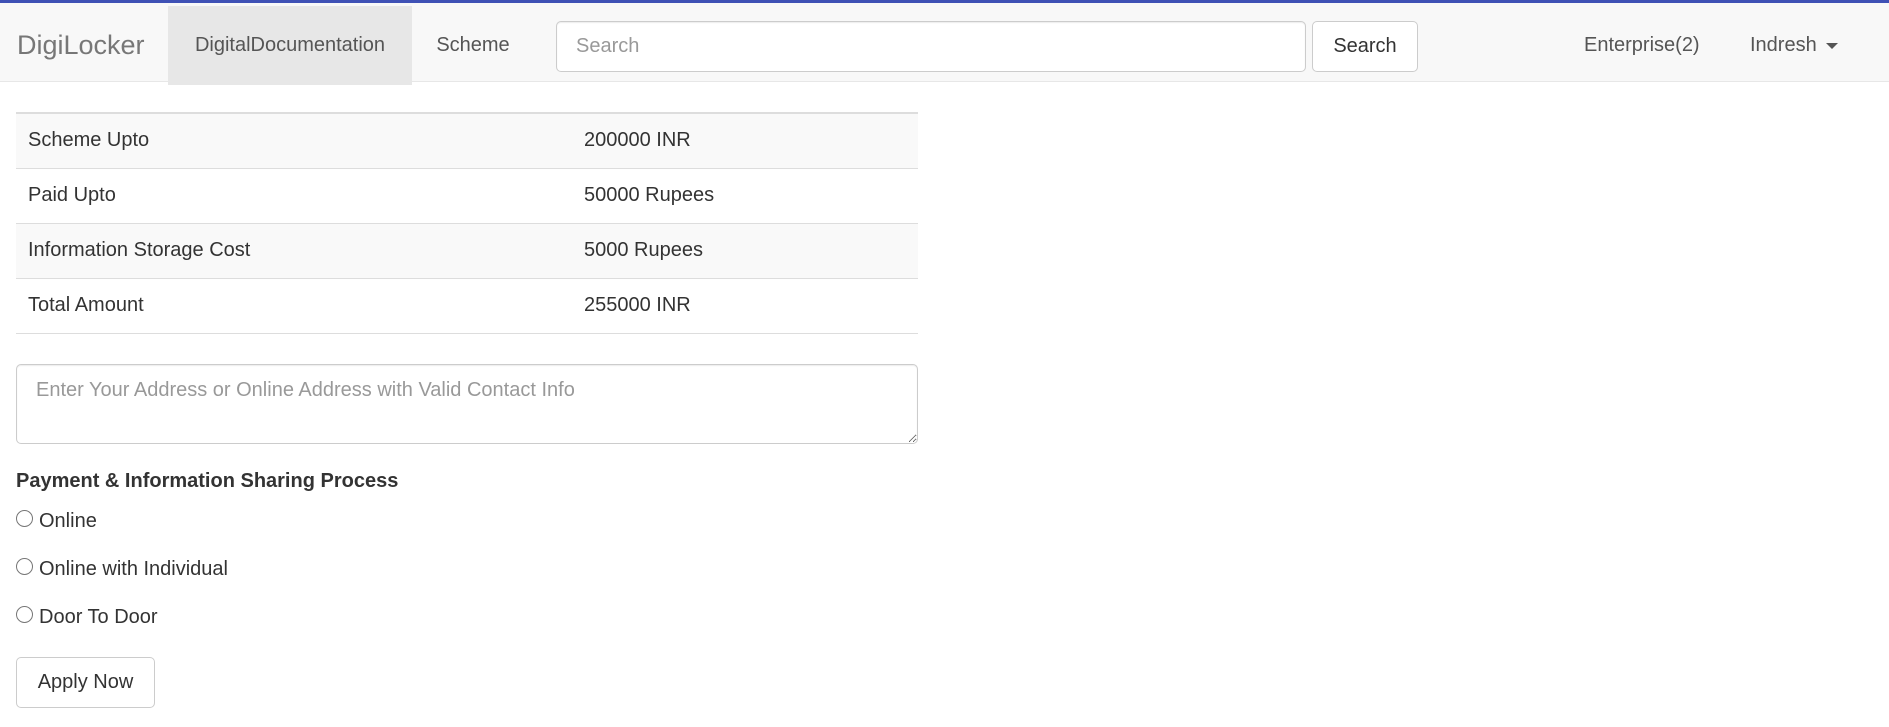 The height and width of the screenshot is (727, 1889). What do you see at coordinates (68, 521) in the screenshot?
I see `radio-label: Online` at bounding box center [68, 521].